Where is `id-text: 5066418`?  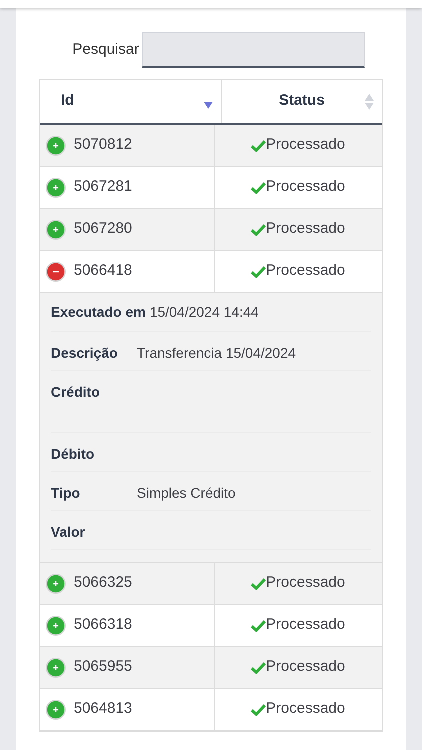
id-text: 5066418 is located at coordinates (103, 271).